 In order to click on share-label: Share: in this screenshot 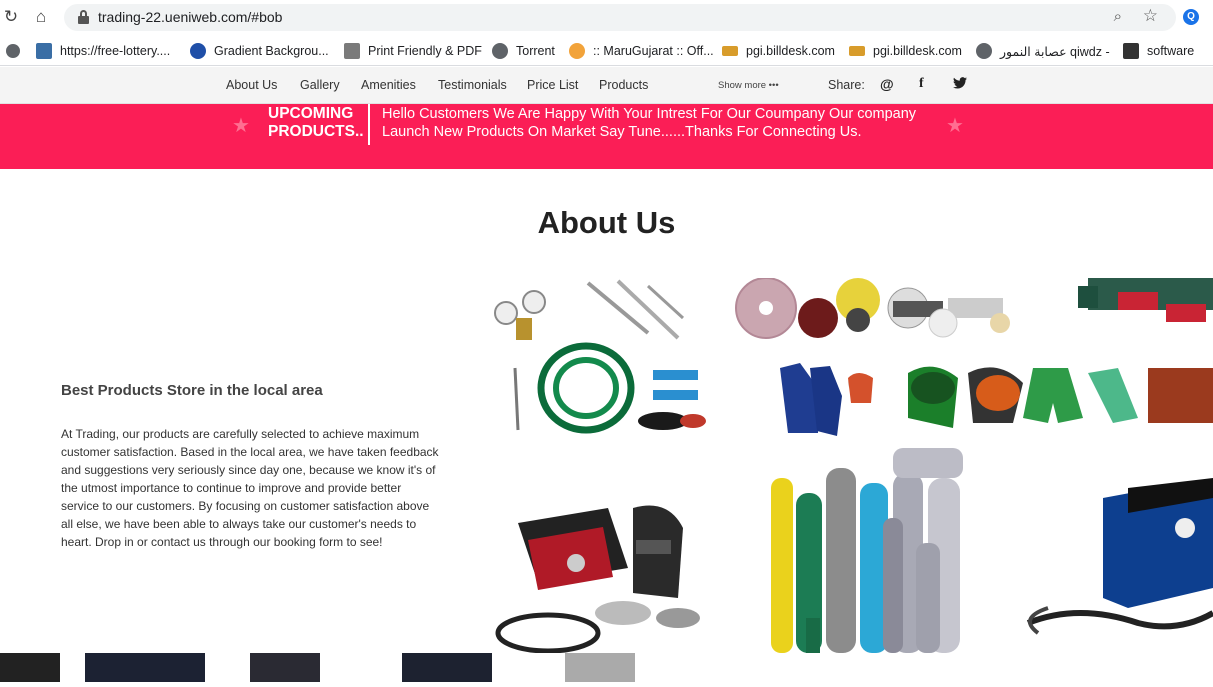, I will do `click(846, 85)`.